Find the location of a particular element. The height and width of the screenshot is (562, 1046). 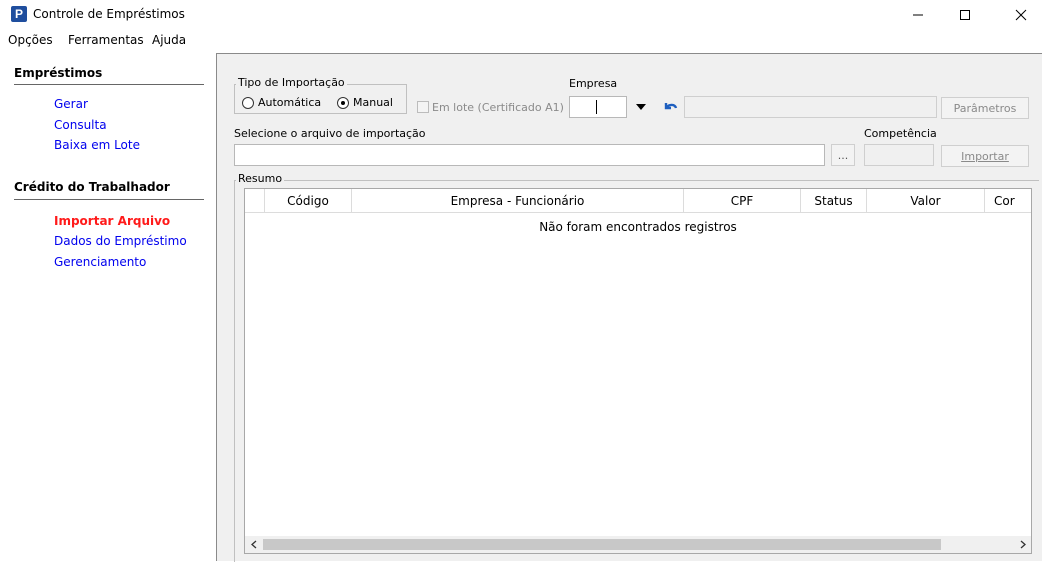

sidebar-item-baixa-em-lote: Baixa em Lote is located at coordinates (97, 145).